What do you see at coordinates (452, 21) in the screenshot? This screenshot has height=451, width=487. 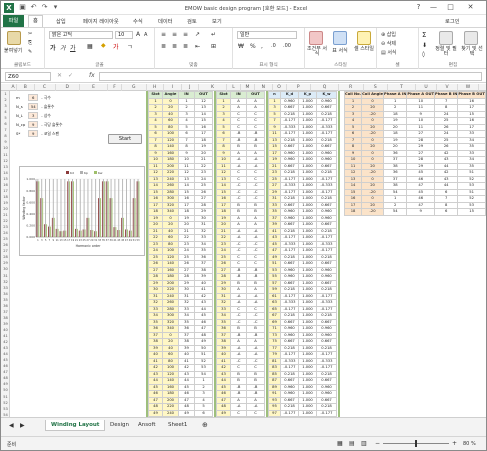 I see `login-link: 로그인` at bounding box center [452, 21].